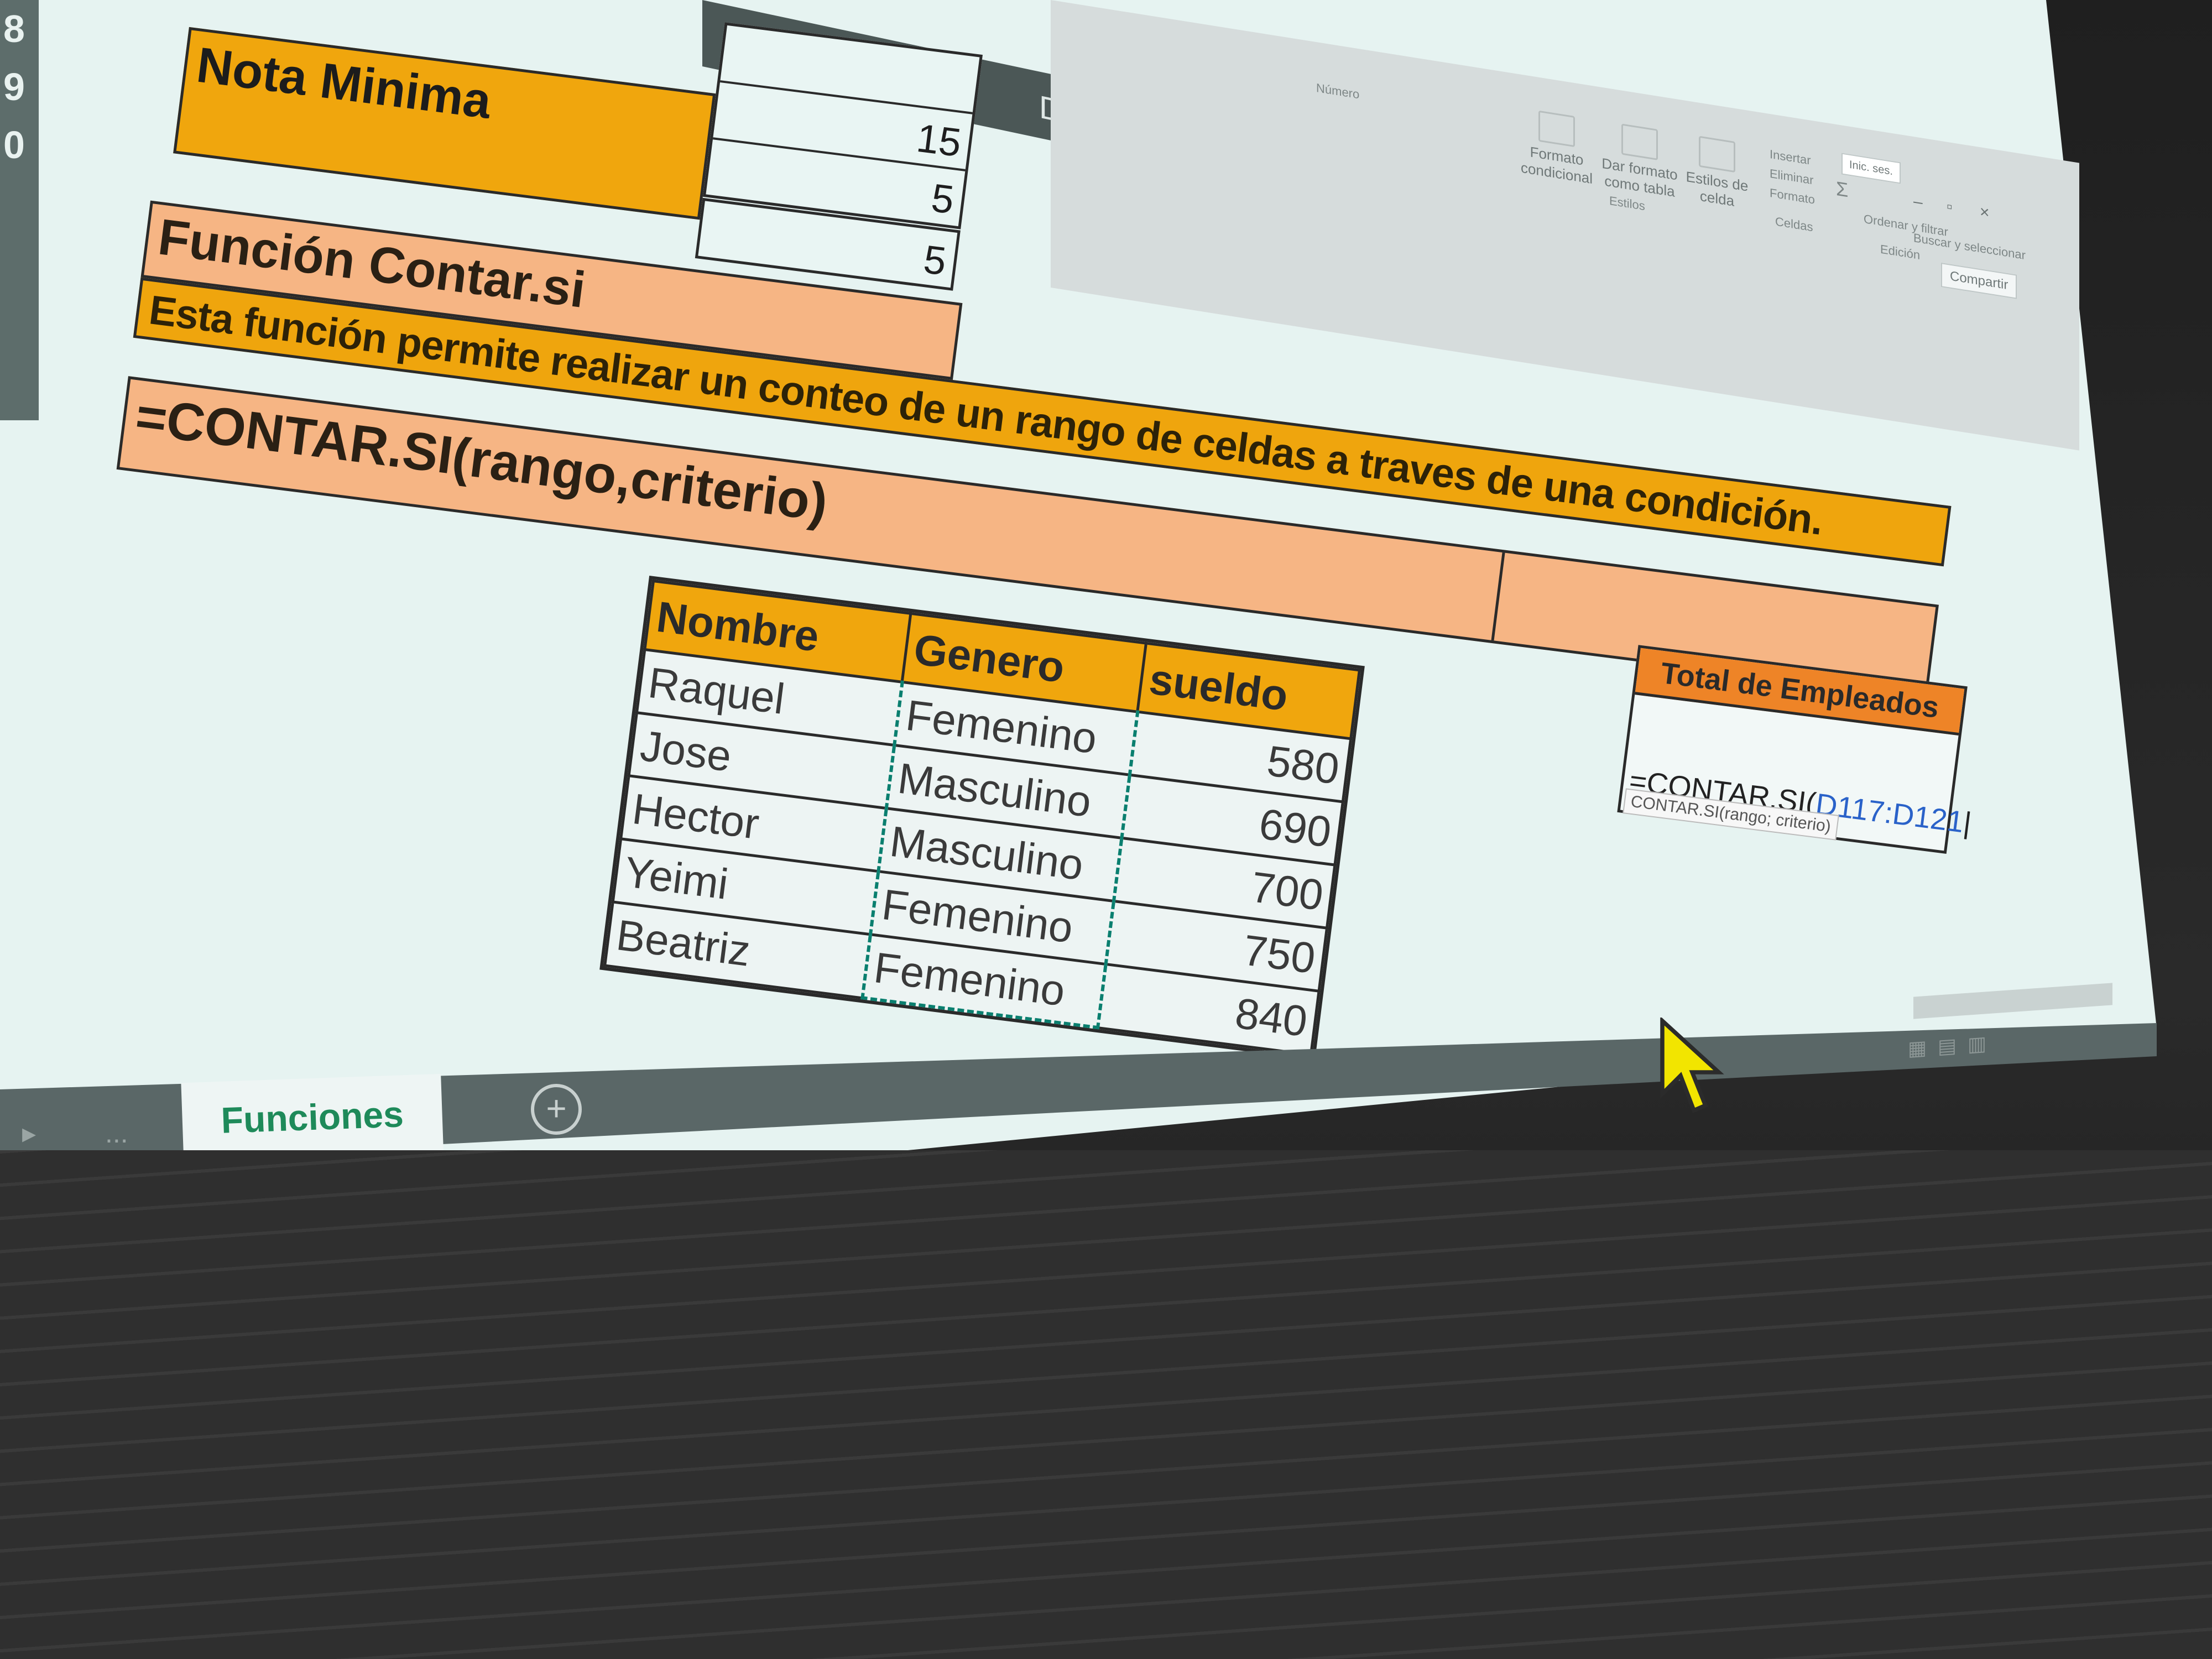 This screenshot has width=2212, height=1659. I want to click on close-icon: ×, so click(1985, 213).